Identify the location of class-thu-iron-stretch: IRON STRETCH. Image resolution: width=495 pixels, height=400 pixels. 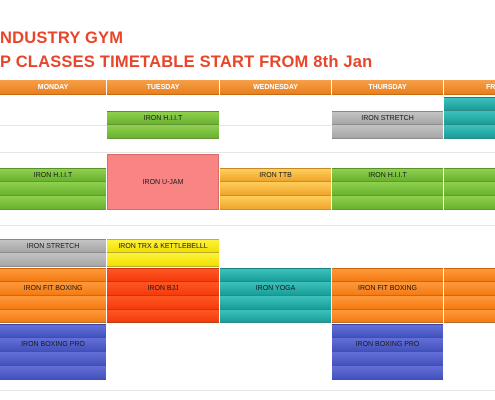
(387, 118).